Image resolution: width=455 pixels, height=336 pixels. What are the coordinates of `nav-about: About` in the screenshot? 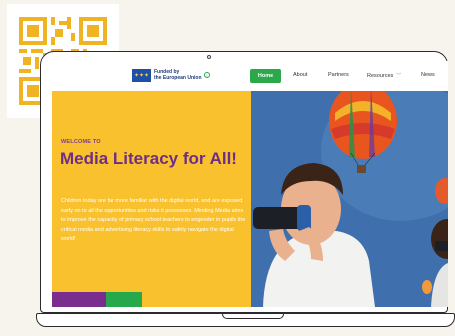 It's located at (300, 75).